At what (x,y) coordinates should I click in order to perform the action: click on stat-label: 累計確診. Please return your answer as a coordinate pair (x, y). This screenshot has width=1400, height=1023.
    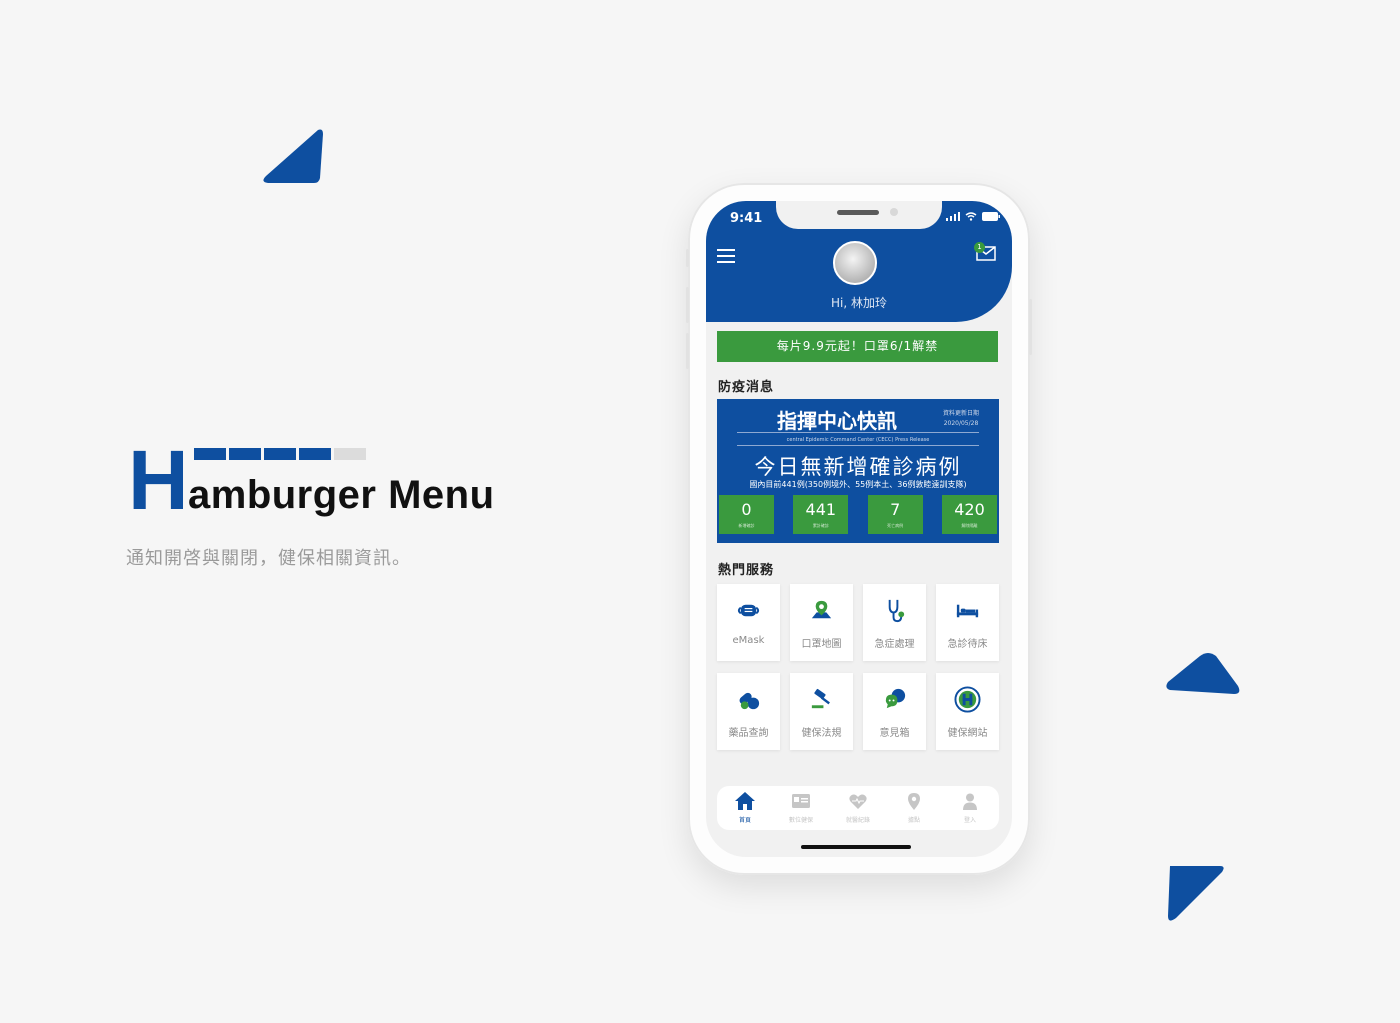
    Looking at the image, I should click on (820, 525).